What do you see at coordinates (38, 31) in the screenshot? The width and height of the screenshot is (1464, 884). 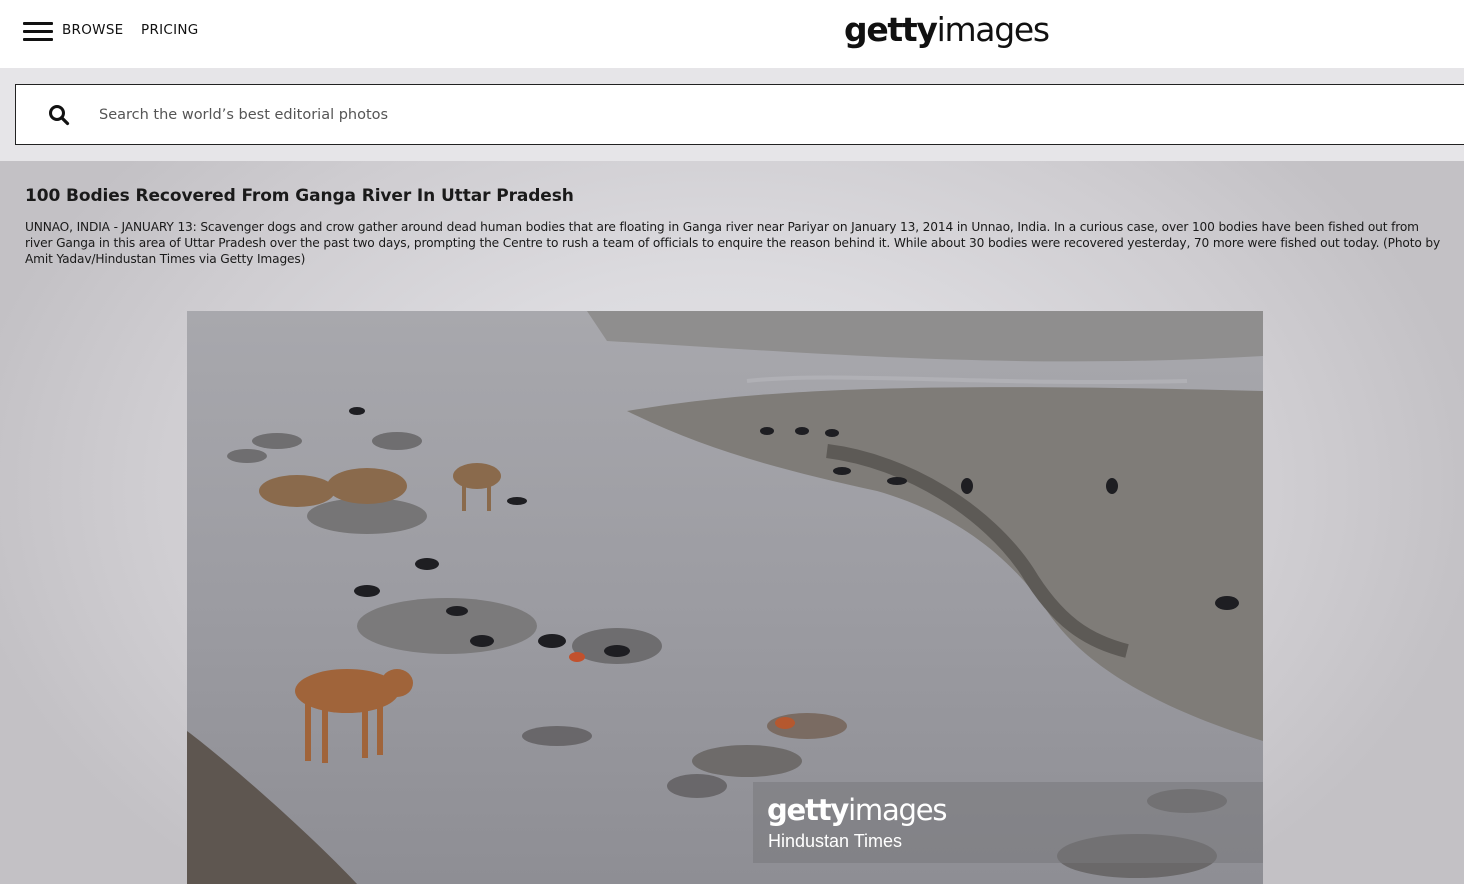 I see `hamburger-menu-icon` at bounding box center [38, 31].